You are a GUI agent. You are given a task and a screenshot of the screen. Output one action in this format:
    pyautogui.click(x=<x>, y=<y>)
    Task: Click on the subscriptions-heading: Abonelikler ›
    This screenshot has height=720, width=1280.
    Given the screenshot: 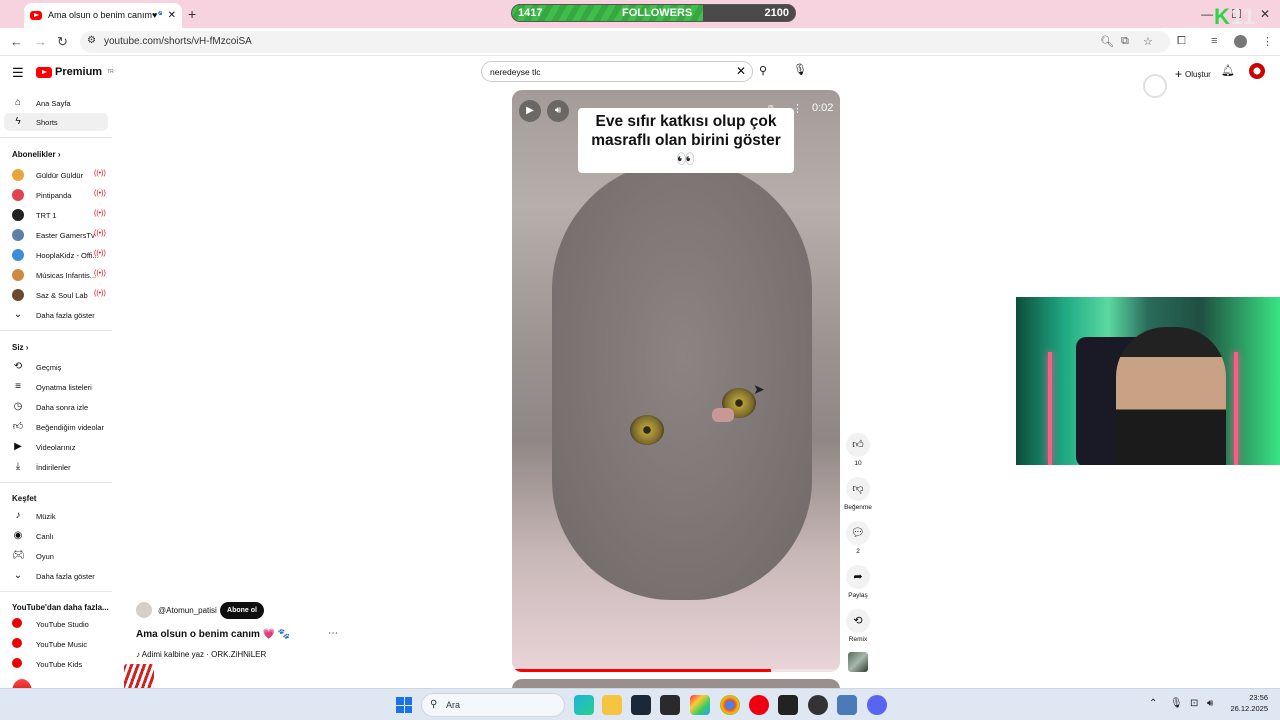 What is the action you would take?
    pyautogui.click(x=36, y=154)
    